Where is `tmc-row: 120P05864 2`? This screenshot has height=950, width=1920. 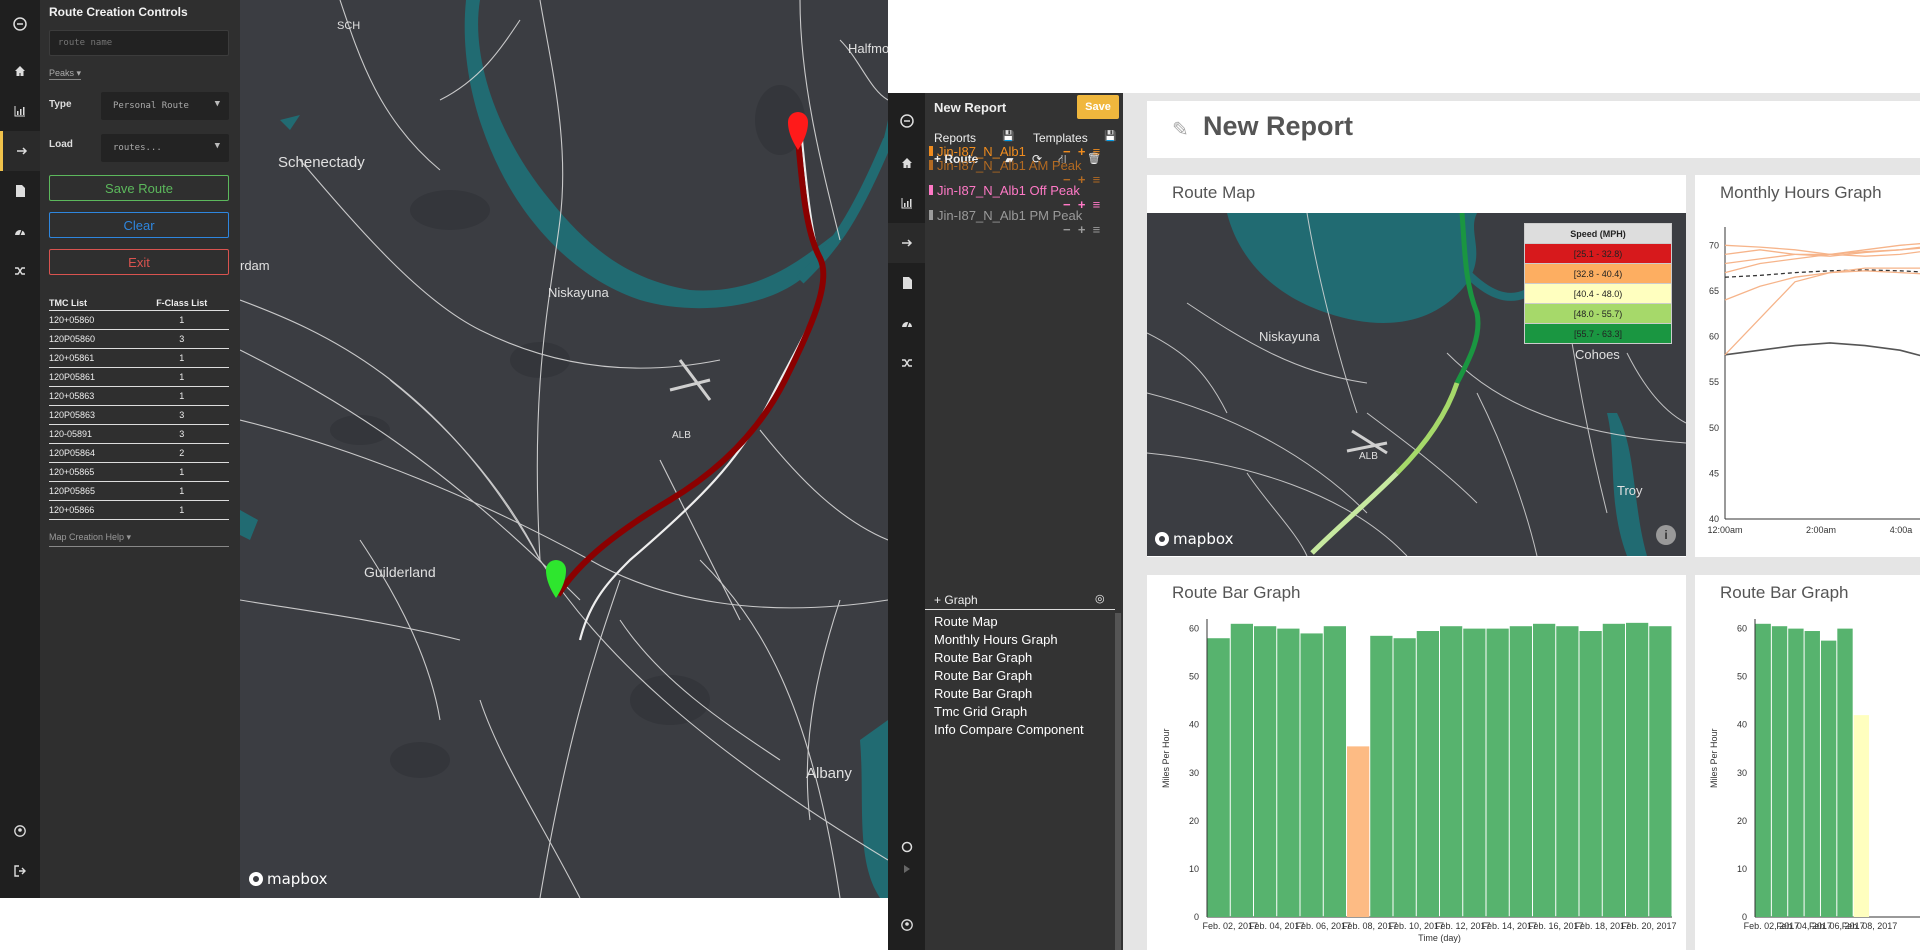 tmc-row: 120P05864 2 is located at coordinates (139, 453).